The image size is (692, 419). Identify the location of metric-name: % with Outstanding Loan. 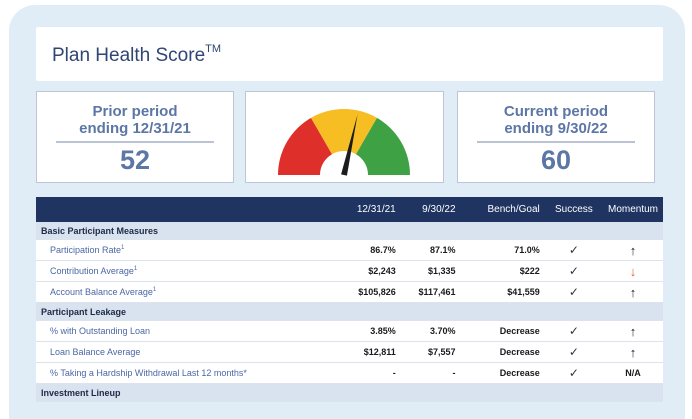
(100, 331).